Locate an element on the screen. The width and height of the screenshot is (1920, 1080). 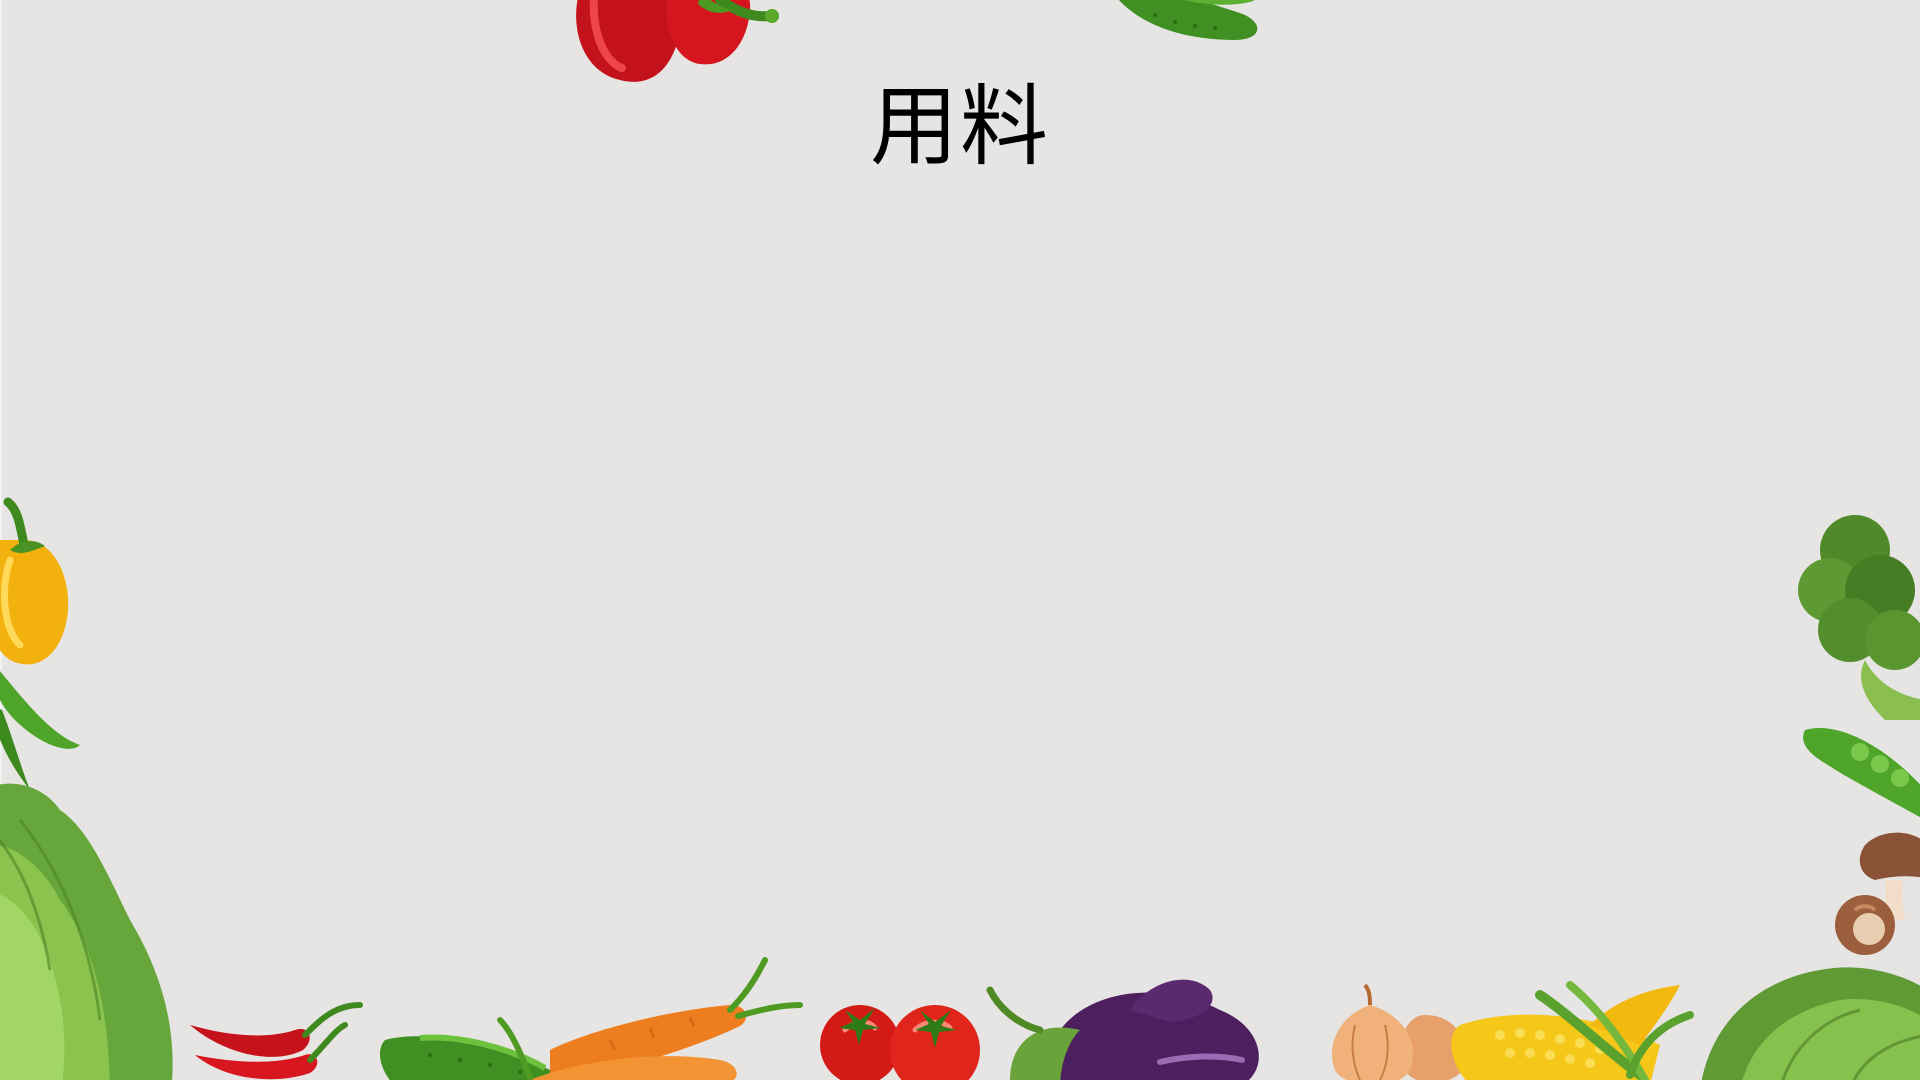
corn-icon is located at coordinates (1572, 1030).